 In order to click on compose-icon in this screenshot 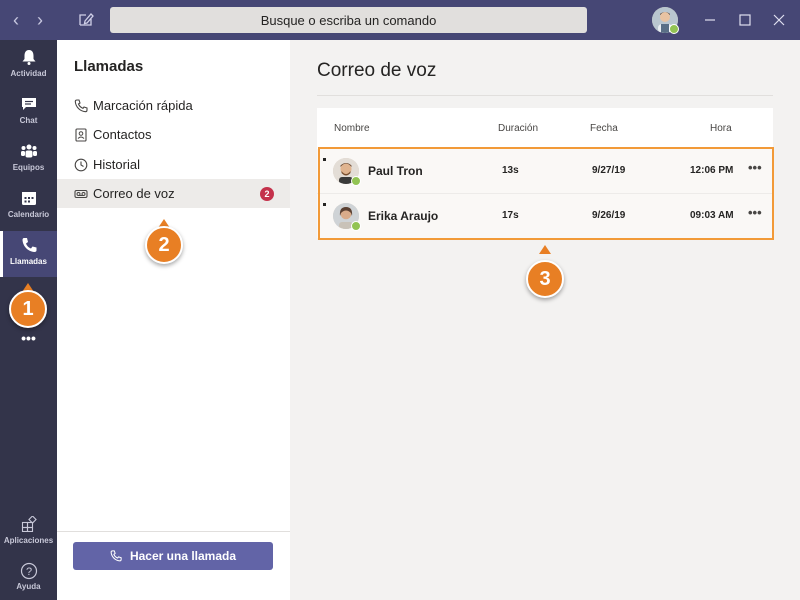, I will do `click(86, 20)`.